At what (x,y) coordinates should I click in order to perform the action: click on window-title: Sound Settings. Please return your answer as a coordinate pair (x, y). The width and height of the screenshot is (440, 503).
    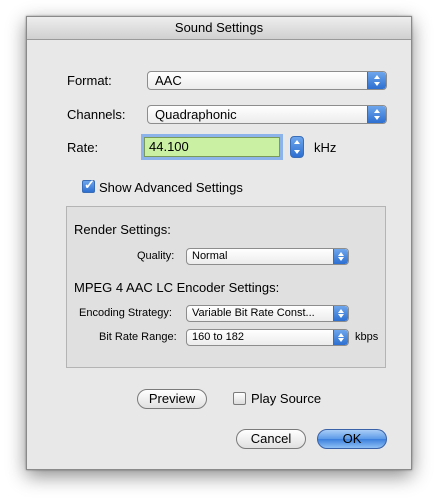
    Looking at the image, I should click on (219, 28).